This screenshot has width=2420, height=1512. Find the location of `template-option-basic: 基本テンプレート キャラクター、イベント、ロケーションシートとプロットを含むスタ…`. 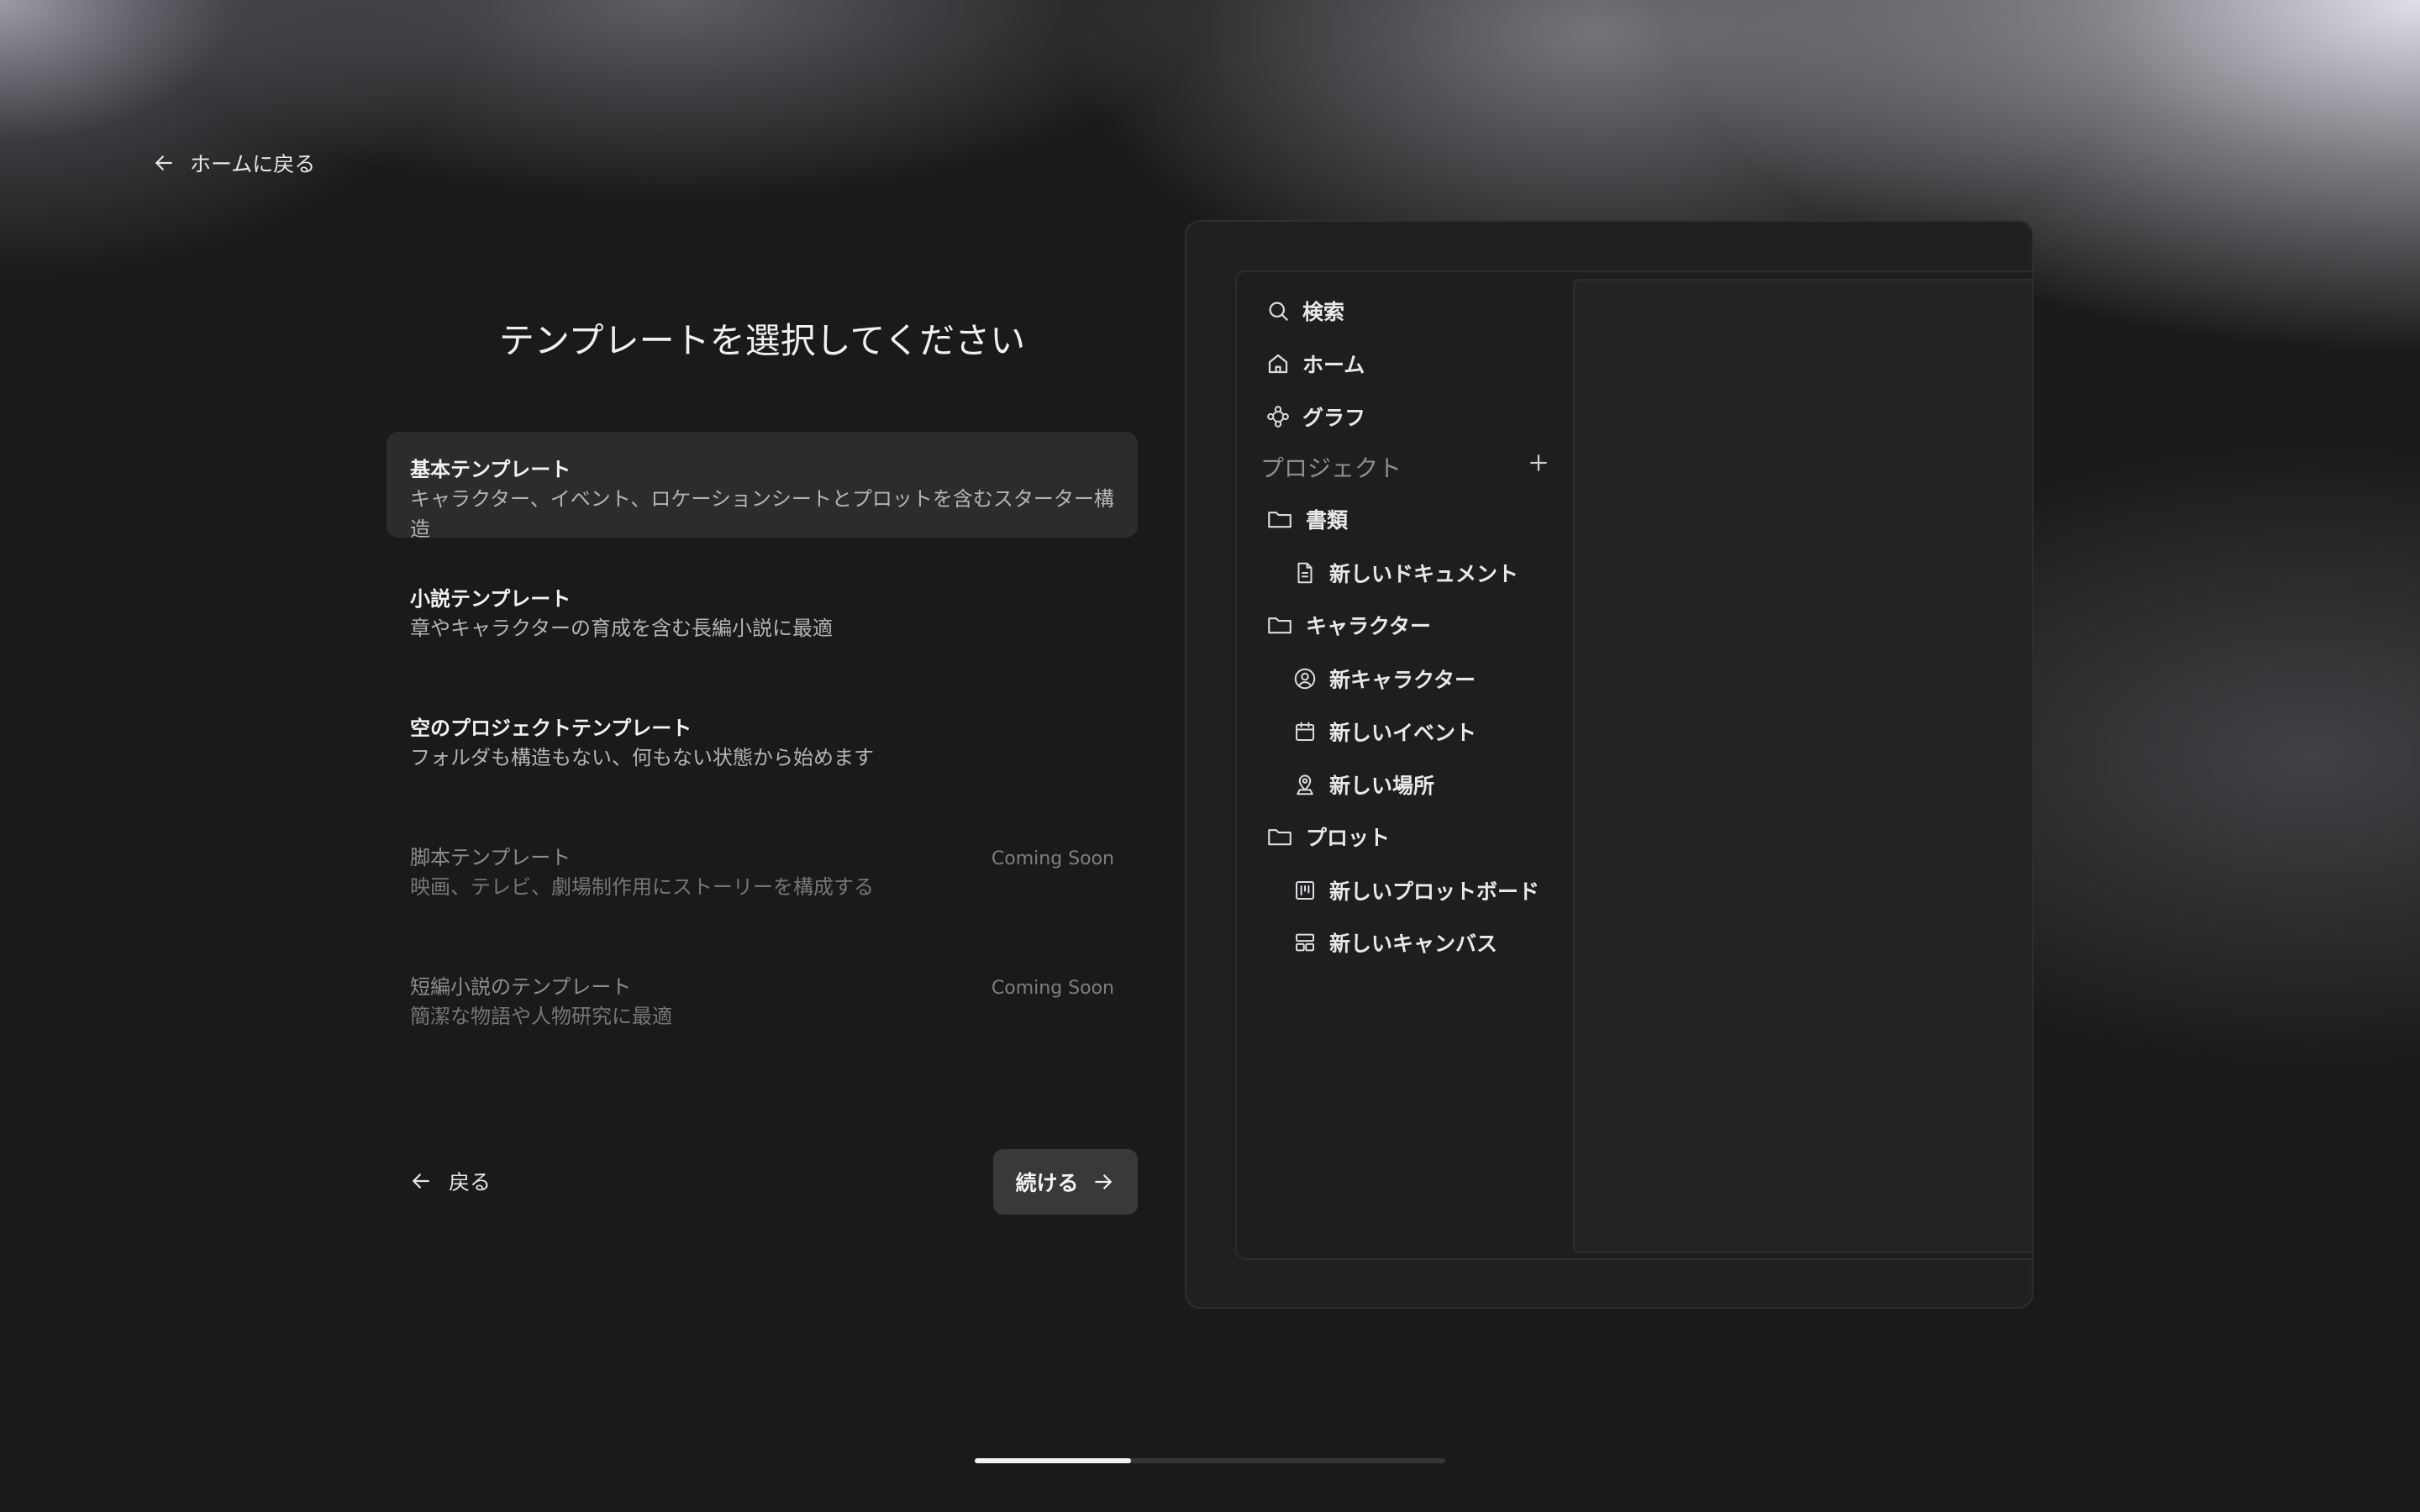

template-option-basic: 基本テンプレート キャラクター、イベント、ロケーションシートとプロットを含むスタ… is located at coordinates (763, 486).